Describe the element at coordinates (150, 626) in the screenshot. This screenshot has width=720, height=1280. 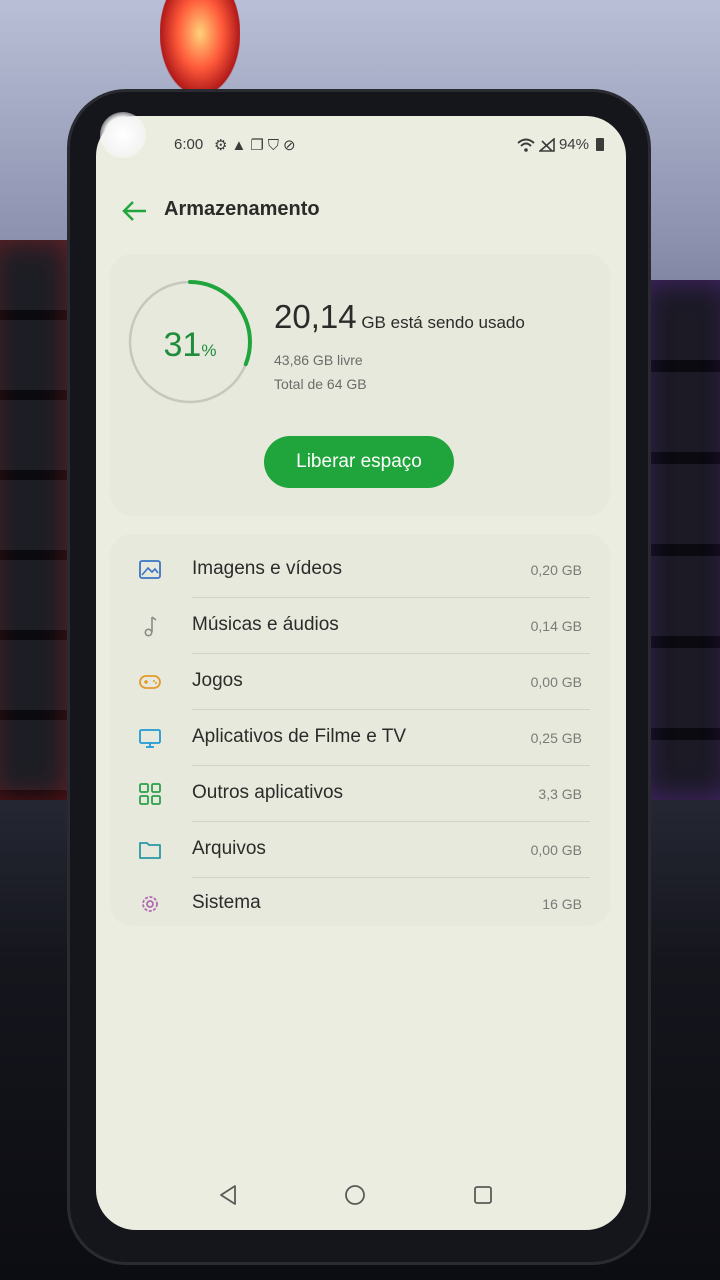
I see `music-note-icon` at that location.